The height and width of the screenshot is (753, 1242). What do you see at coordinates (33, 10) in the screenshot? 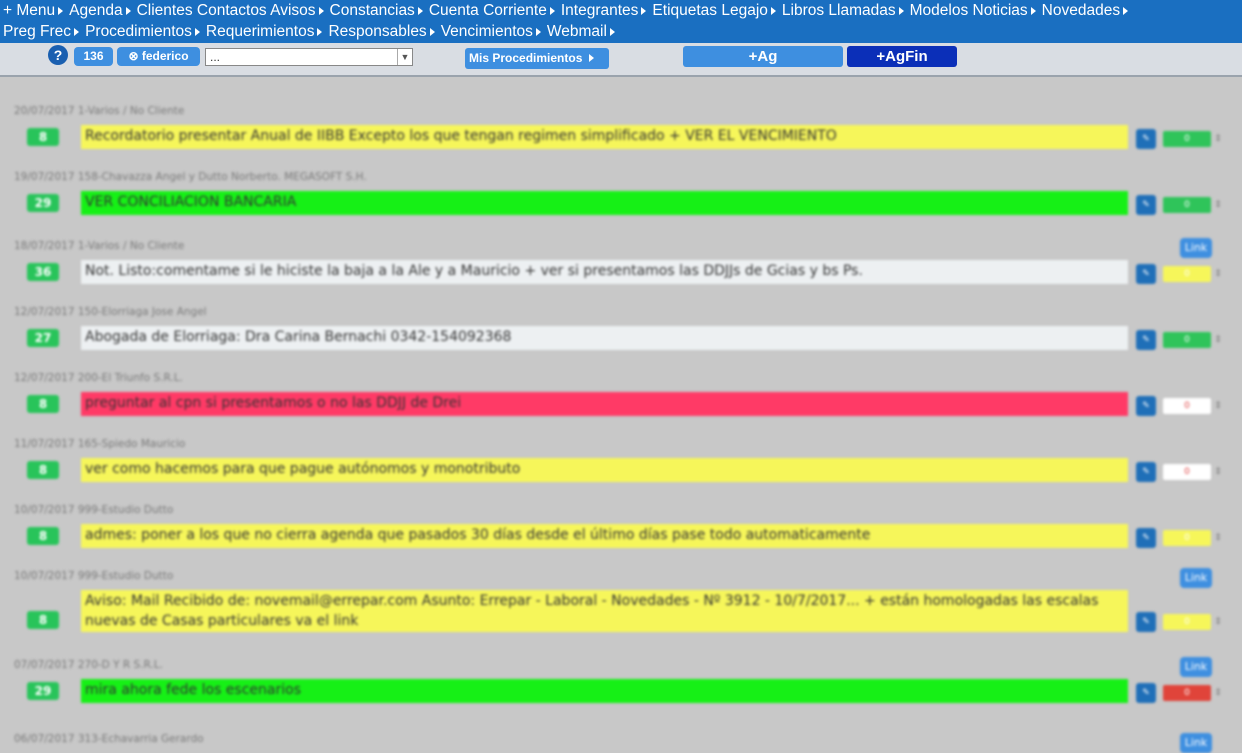
I see `nav-item-menu: + Menu` at bounding box center [33, 10].